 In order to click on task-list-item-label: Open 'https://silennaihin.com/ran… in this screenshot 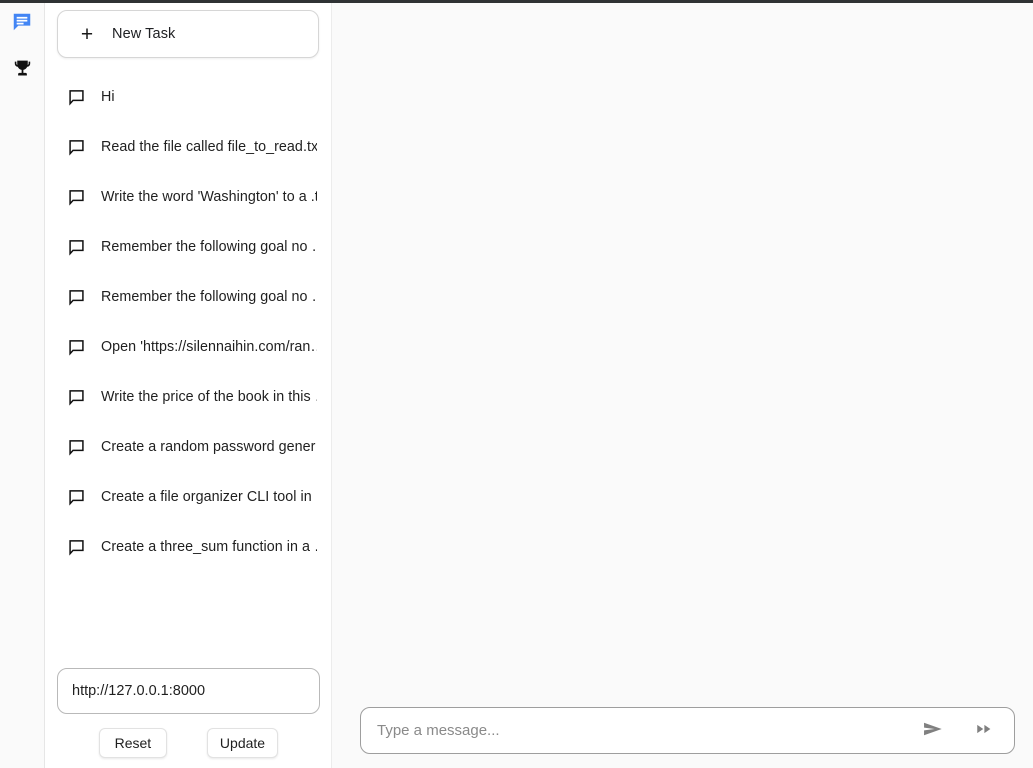, I will do `click(209, 347)`.